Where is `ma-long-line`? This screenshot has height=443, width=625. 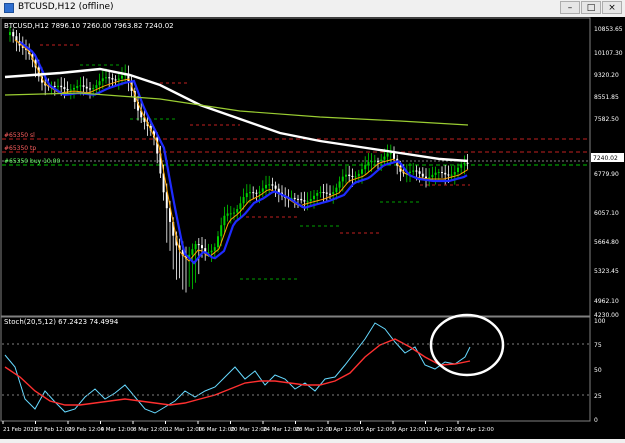 ma-long-line is located at coordinates (236, 109).